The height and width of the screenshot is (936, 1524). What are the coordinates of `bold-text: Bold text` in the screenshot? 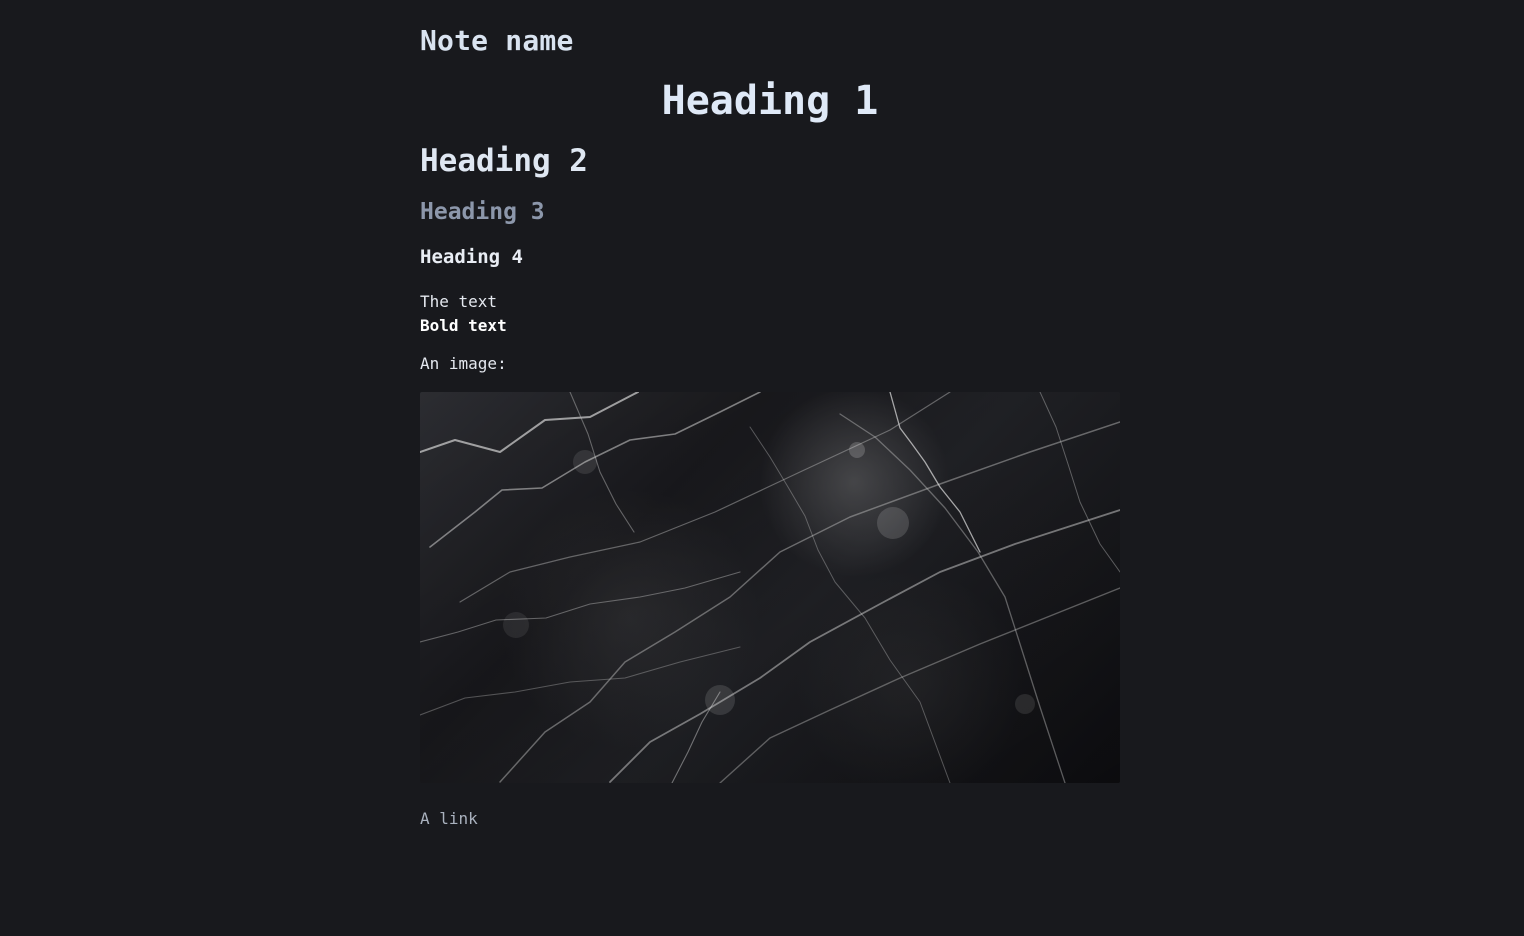 It's located at (463, 325).